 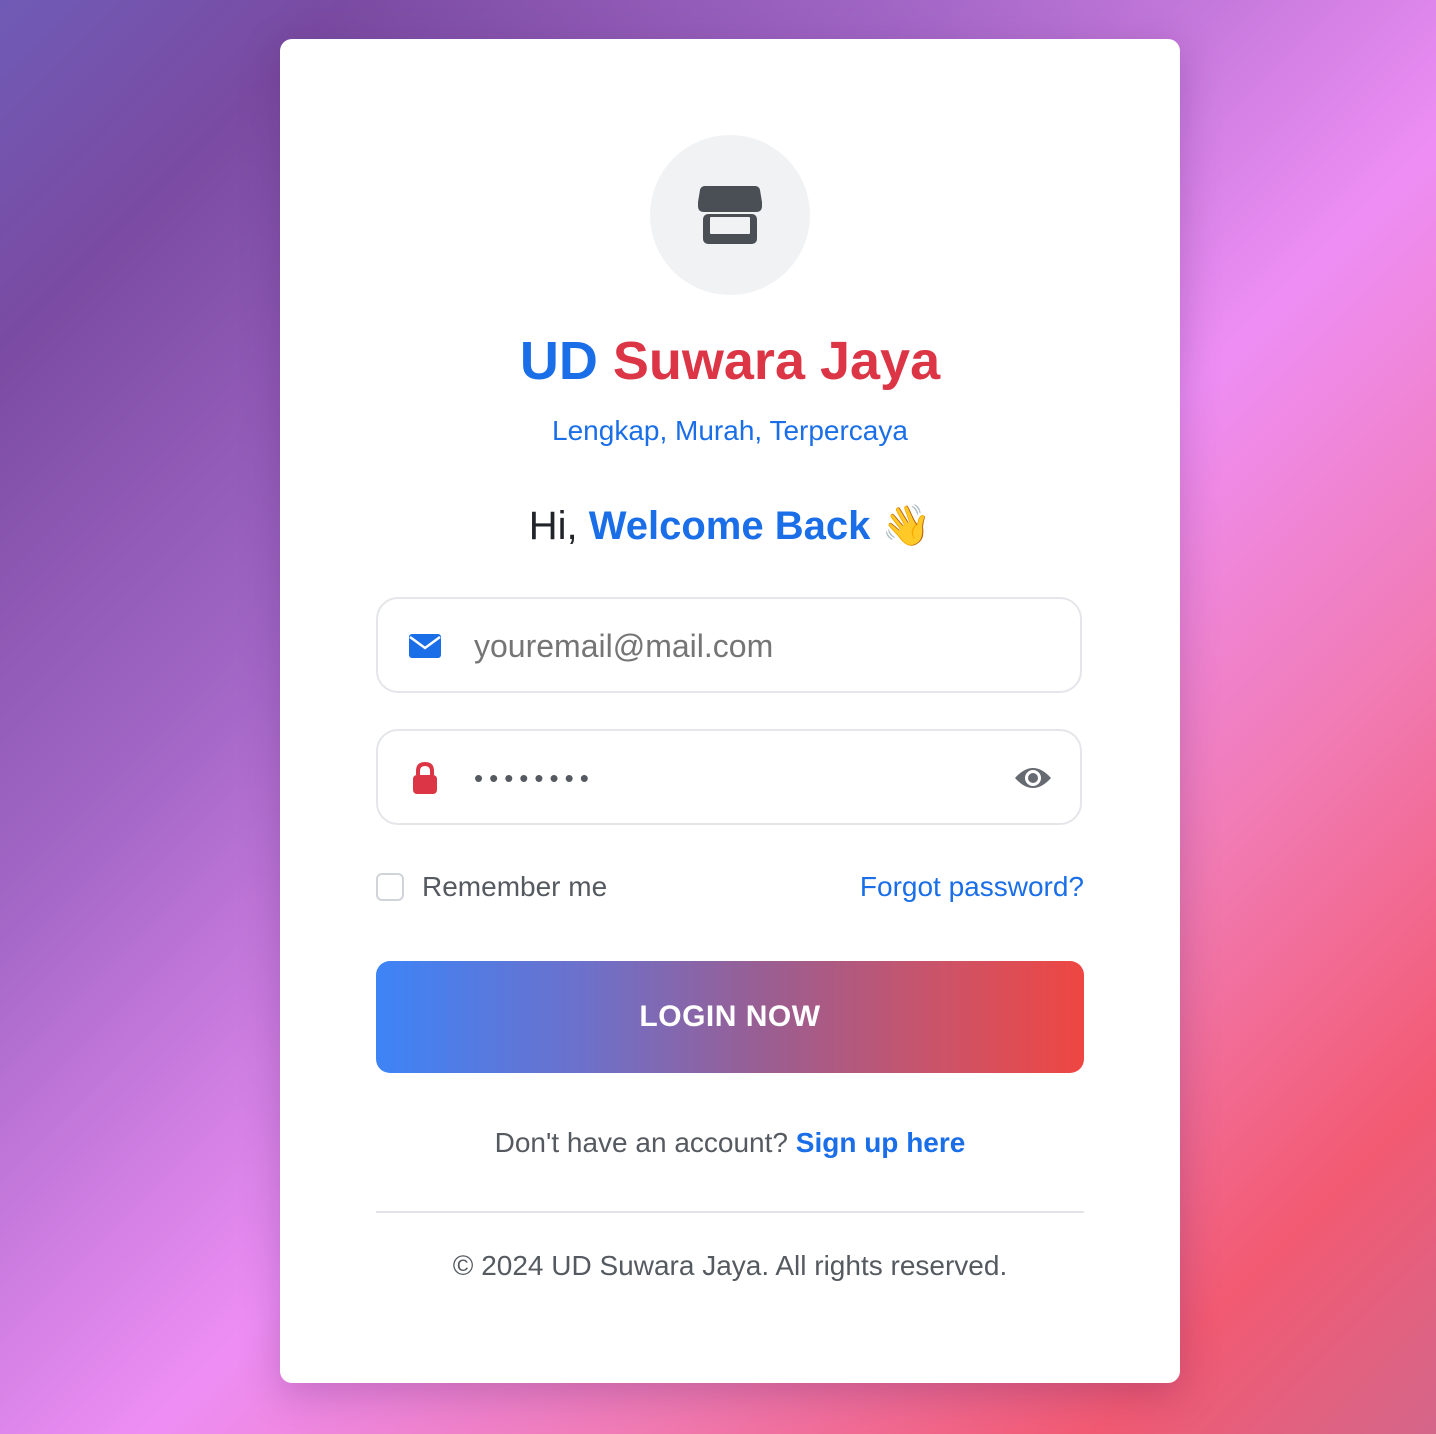 I want to click on password-field, so click(x=729, y=777).